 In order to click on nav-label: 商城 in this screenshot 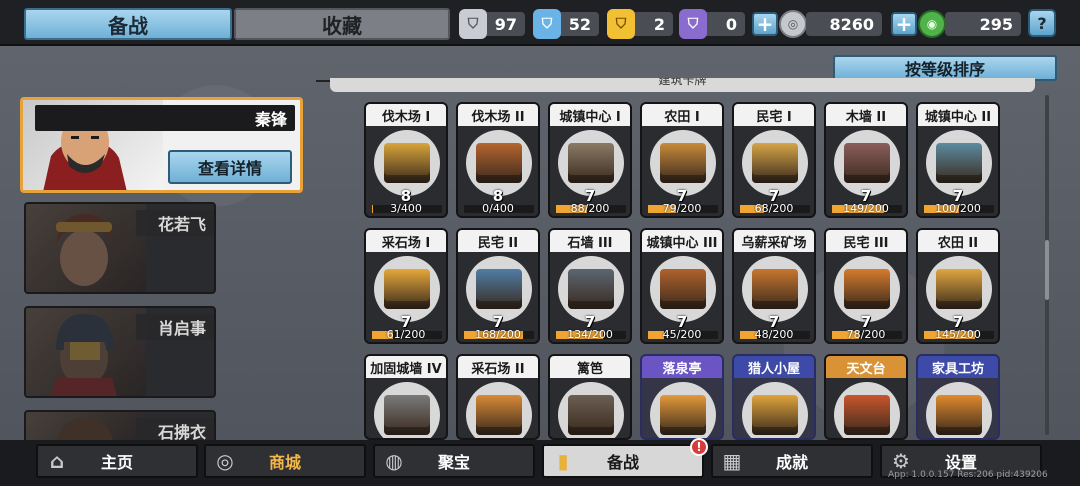, I will do `click(284, 462)`.